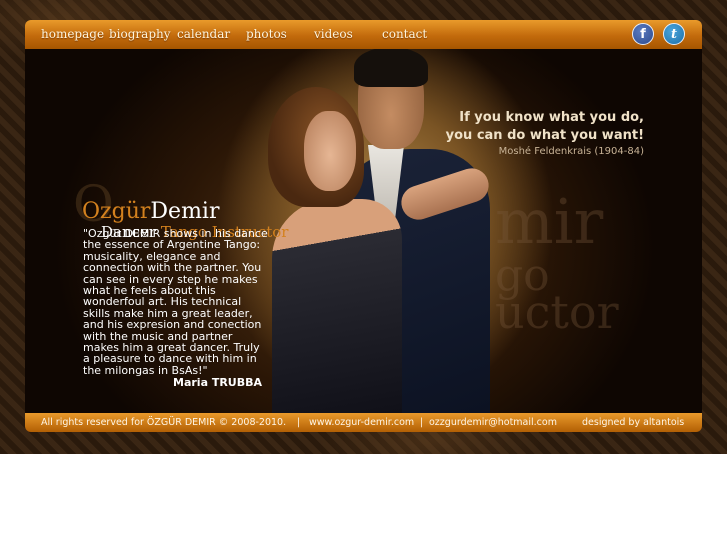 The image size is (727, 545). I want to click on nav-photos: photos, so click(266, 34).